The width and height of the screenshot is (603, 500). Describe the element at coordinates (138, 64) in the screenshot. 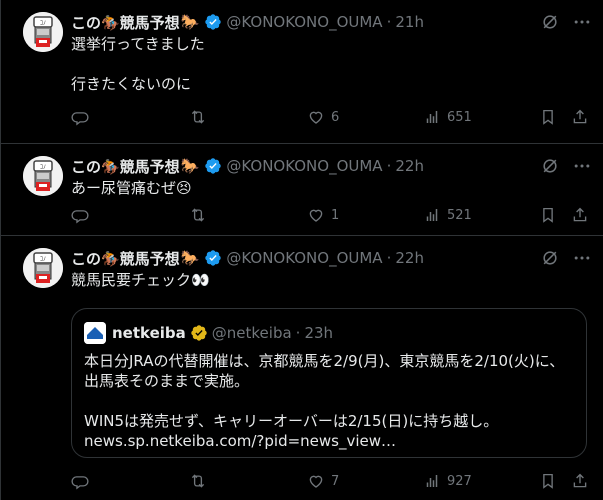

I see `tweet-text: 選挙行ってきました 行きたくないのに` at that location.